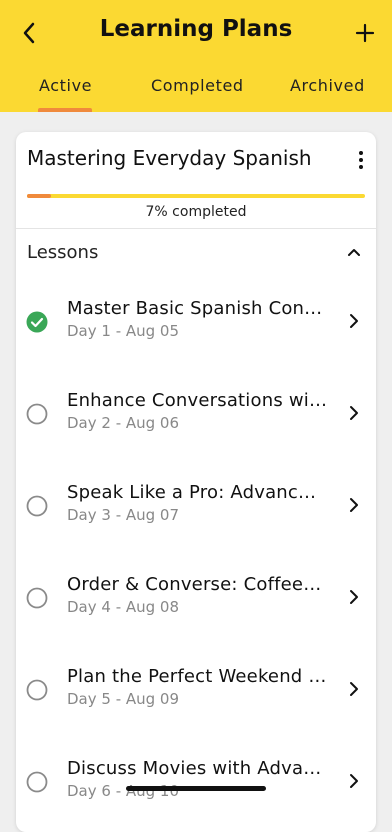  I want to click on lesson-title: Speak Like a Pro: Advanced Phrases, so click(197, 492).